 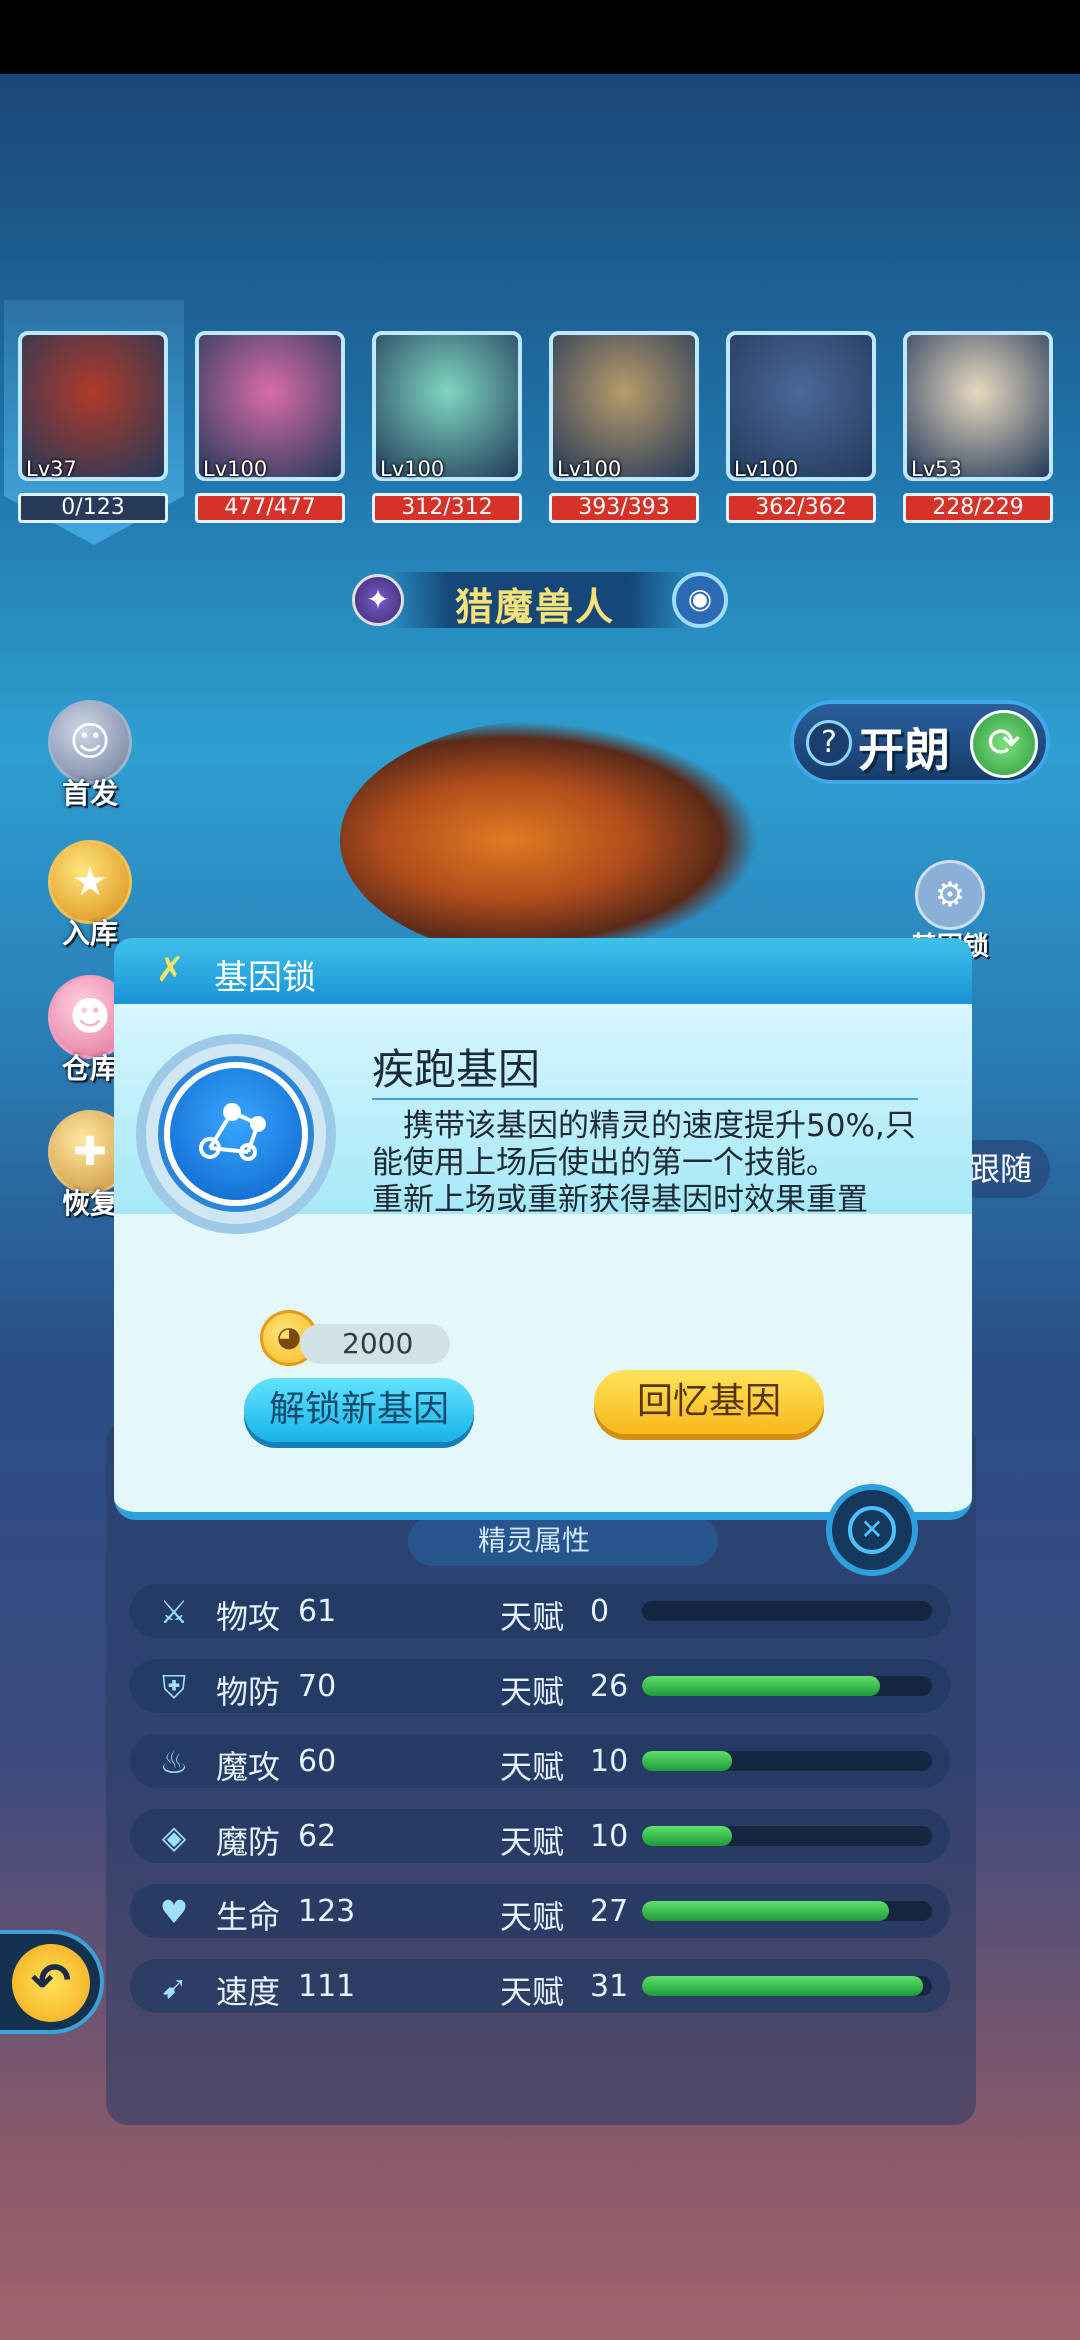 I want to click on unlock-cost: 2000, so click(x=375, y=1344).